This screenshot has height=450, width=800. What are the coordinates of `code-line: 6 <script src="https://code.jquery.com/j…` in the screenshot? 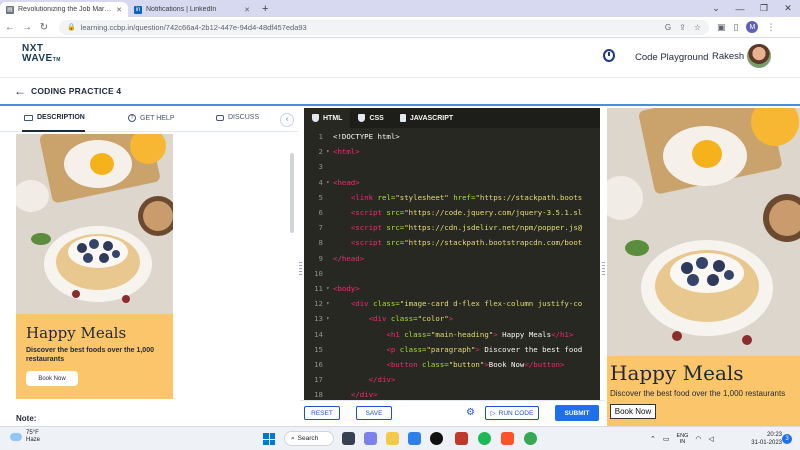 It's located at (452, 212).